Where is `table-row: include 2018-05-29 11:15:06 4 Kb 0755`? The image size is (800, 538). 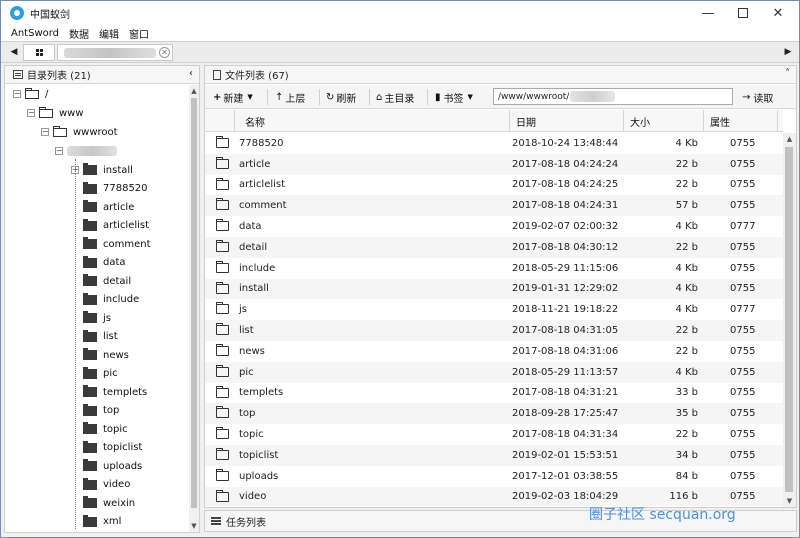 table-row: include 2018-05-29 11:15:06 4 Kb 0755 is located at coordinates (494, 268).